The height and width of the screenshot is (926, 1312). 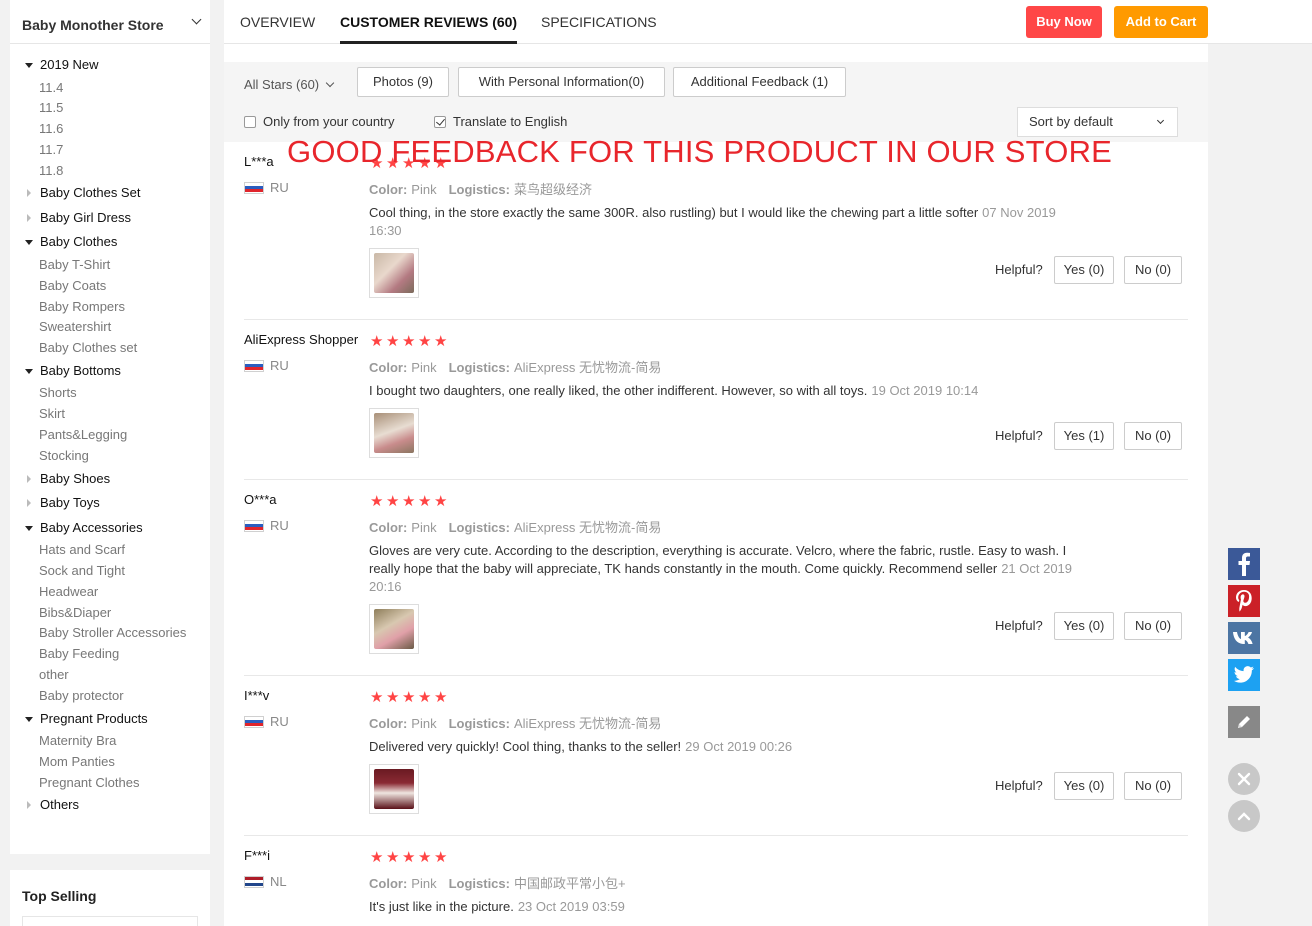 What do you see at coordinates (110, 654) in the screenshot?
I see `sidebar-subcategory: Baby Feeding` at bounding box center [110, 654].